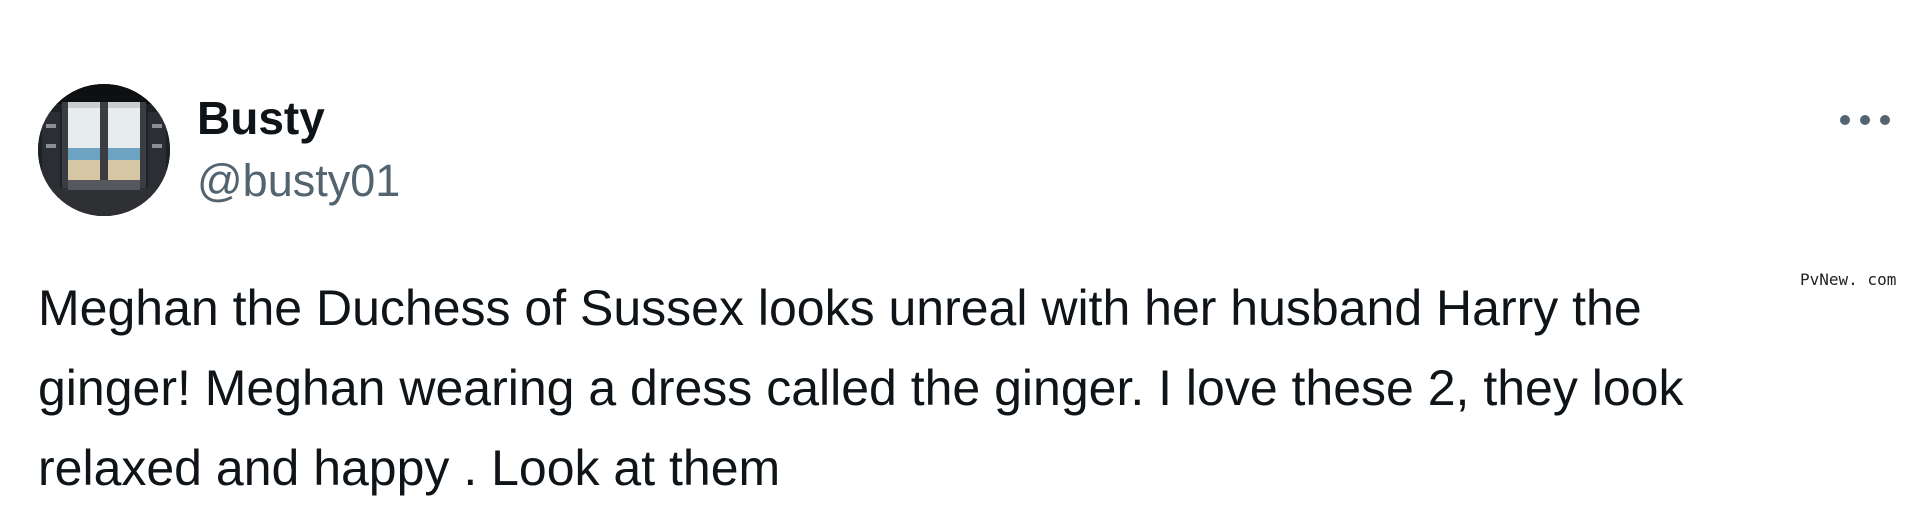 Image resolution: width=1920 pixels, height=510 pixels. I want to click on user-display-name: Busty, so click(298, 118).